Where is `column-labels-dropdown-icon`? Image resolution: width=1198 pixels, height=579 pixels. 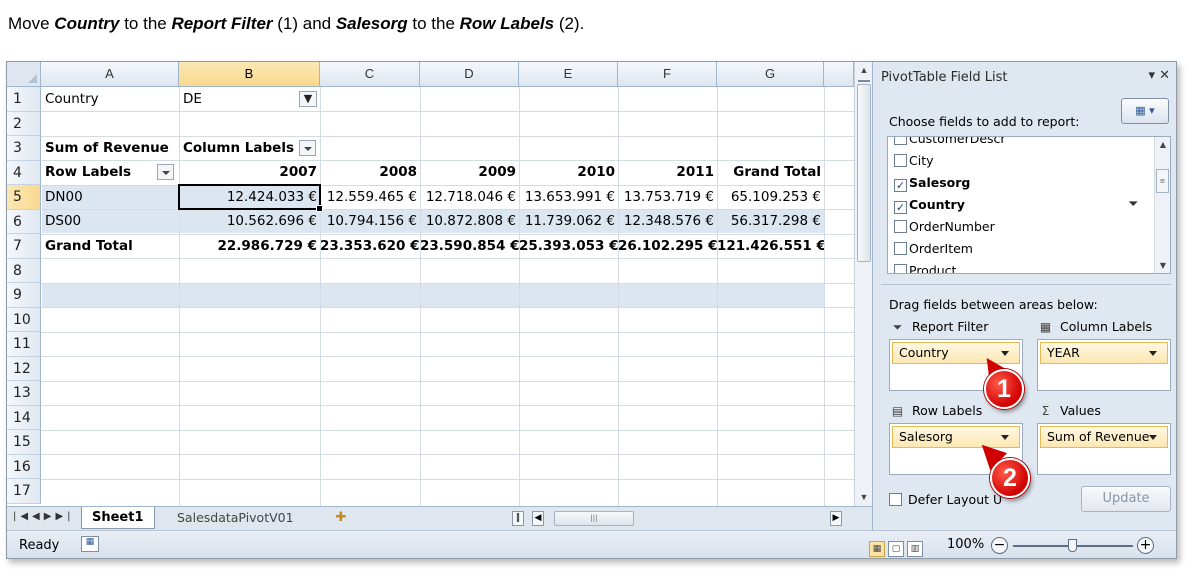 column-labels-dropdown-icon is located at coordinates (307, 148).